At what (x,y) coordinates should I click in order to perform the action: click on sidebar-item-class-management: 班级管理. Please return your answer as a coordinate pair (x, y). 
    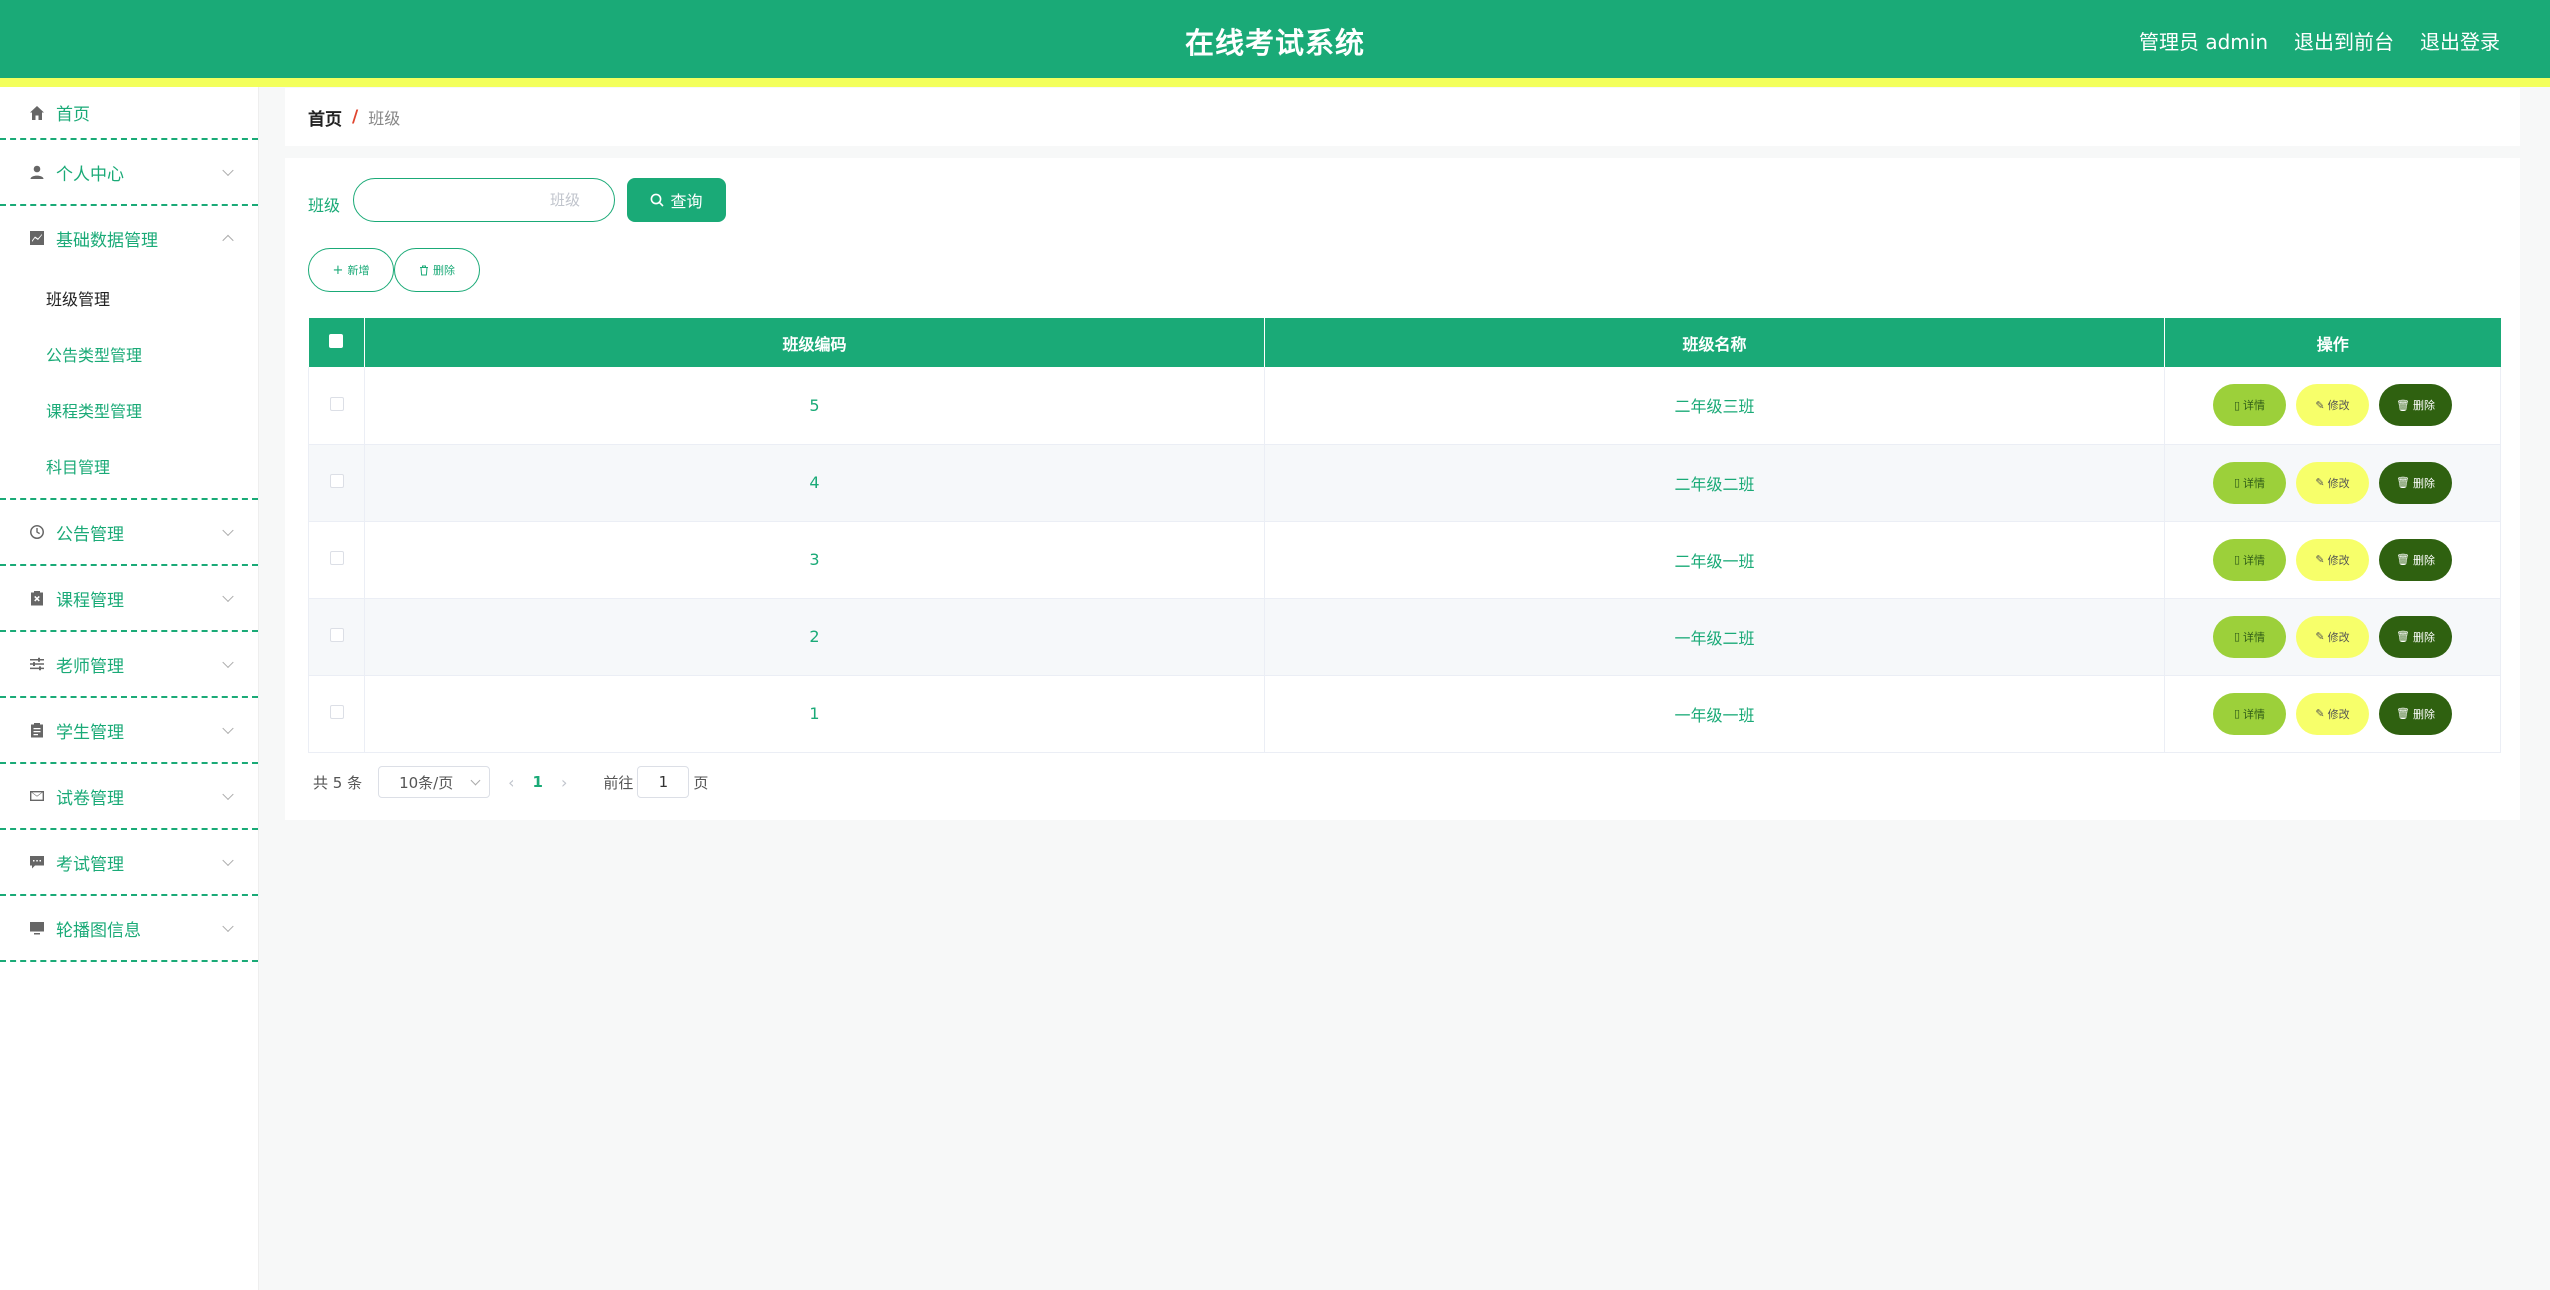
    Looking at the image, I should click on (129, 298).